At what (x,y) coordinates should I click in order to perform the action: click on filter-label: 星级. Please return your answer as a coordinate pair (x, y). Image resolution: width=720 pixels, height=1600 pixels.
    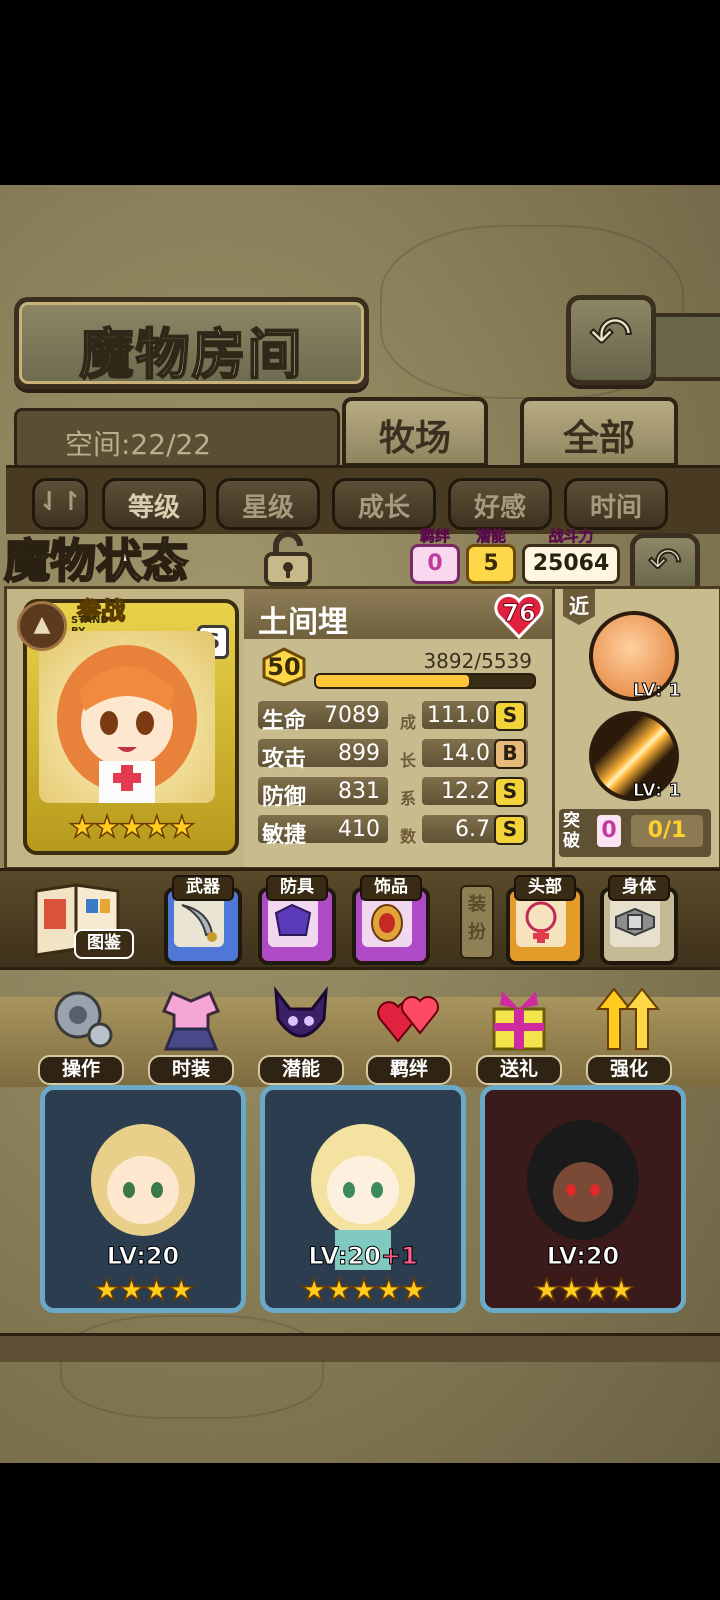
    Looking at the image, I should click on (267, 508).